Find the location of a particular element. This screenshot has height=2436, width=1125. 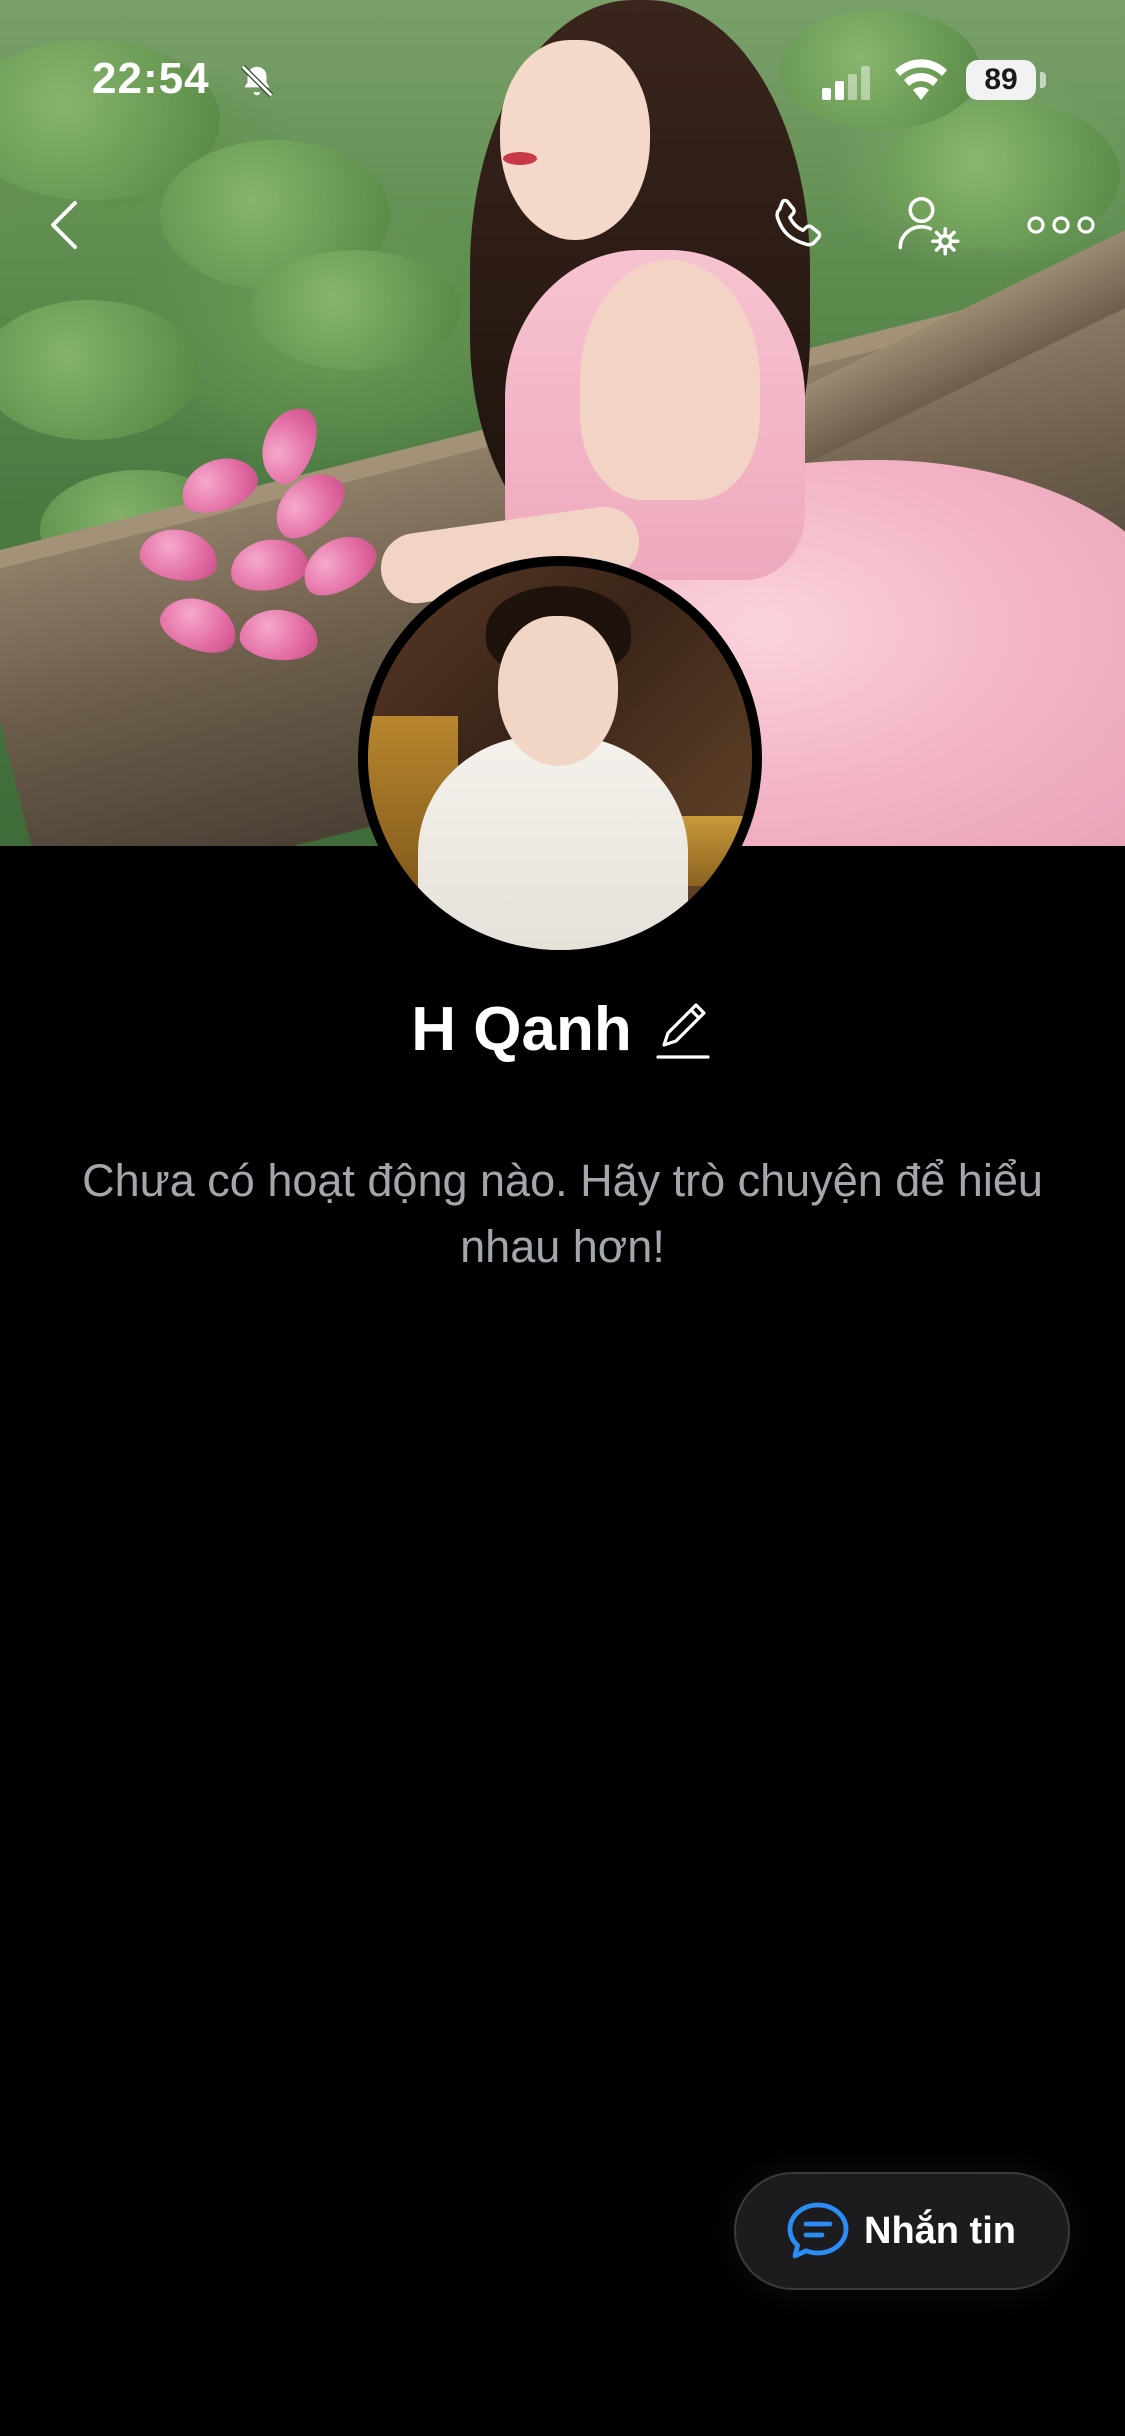

more-button is located at coordinates (1061, 225).